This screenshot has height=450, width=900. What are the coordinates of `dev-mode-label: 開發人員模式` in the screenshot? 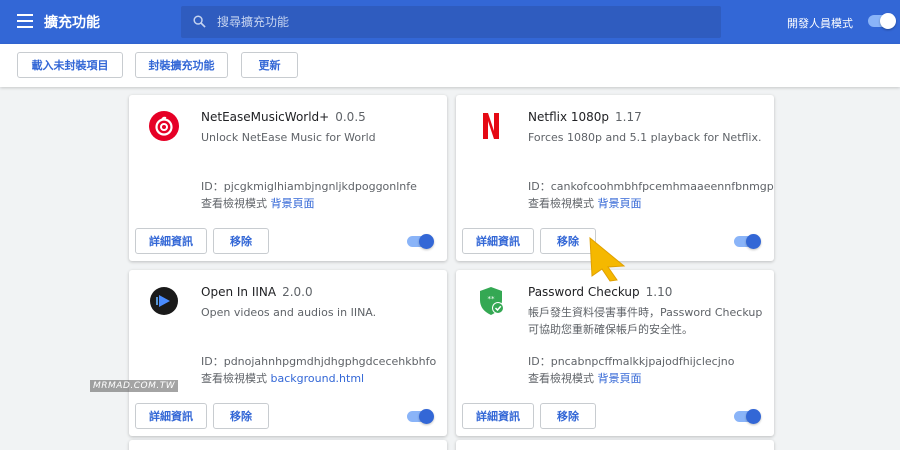 It's located at (820, 23).